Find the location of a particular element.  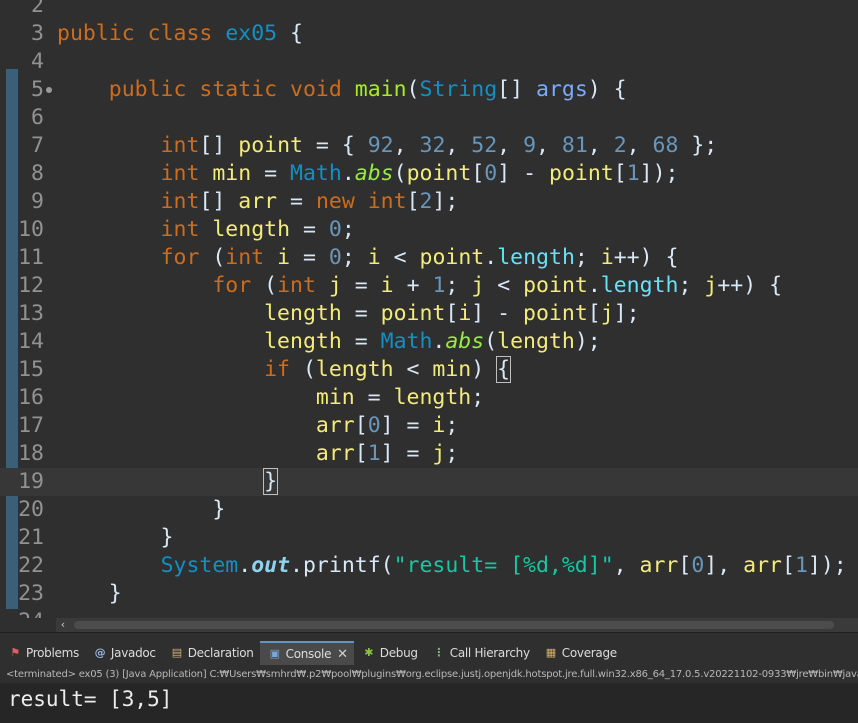

code-token: + is located at coordinates (413, 285).